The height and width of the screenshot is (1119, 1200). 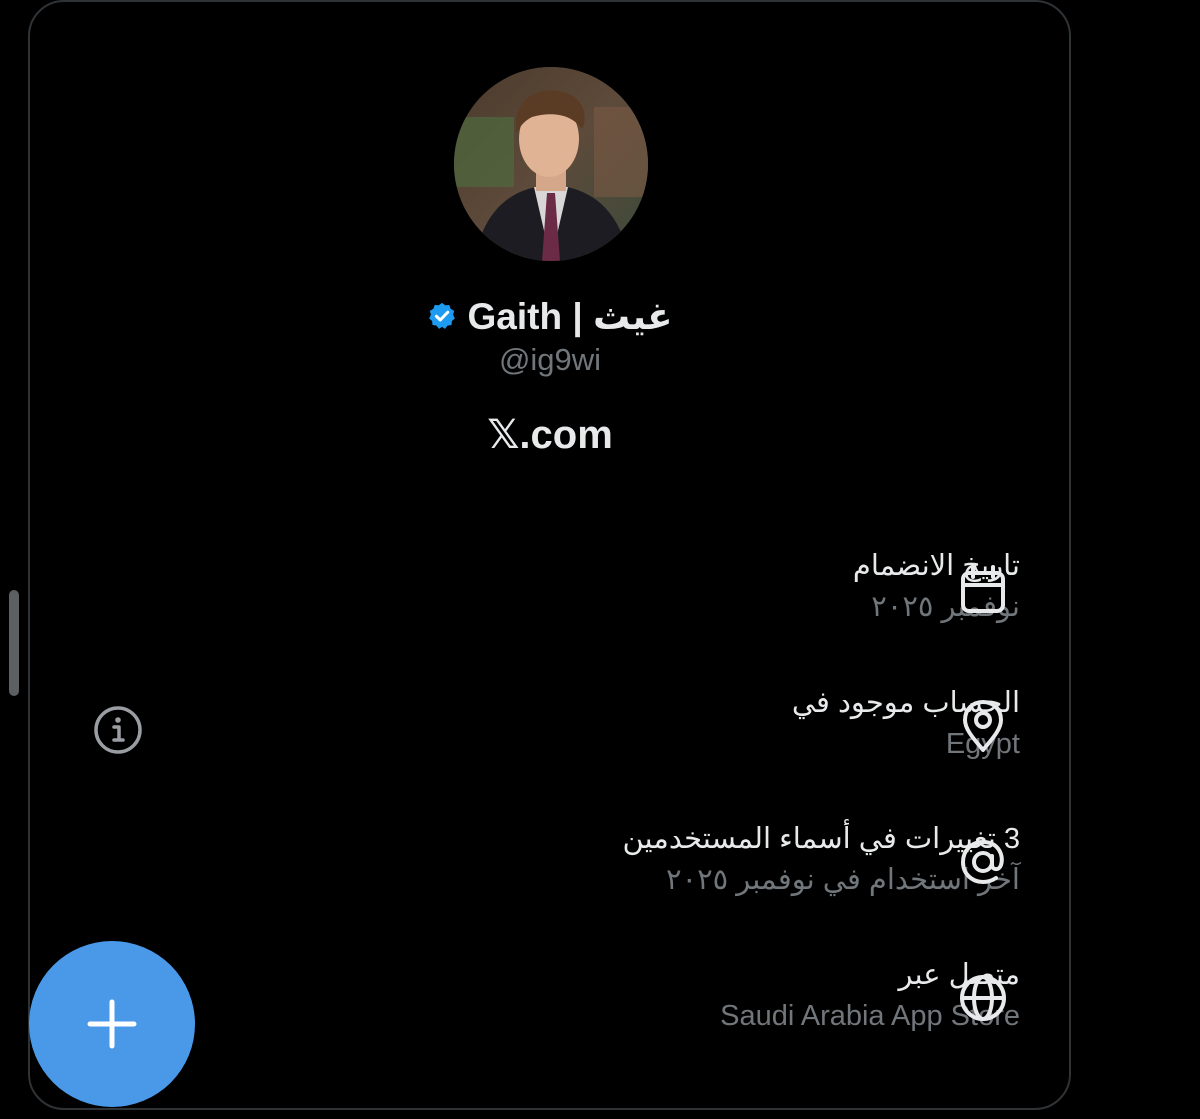 I want to click on connected-via-label: متصل عبر, so click(x=959, y=975).